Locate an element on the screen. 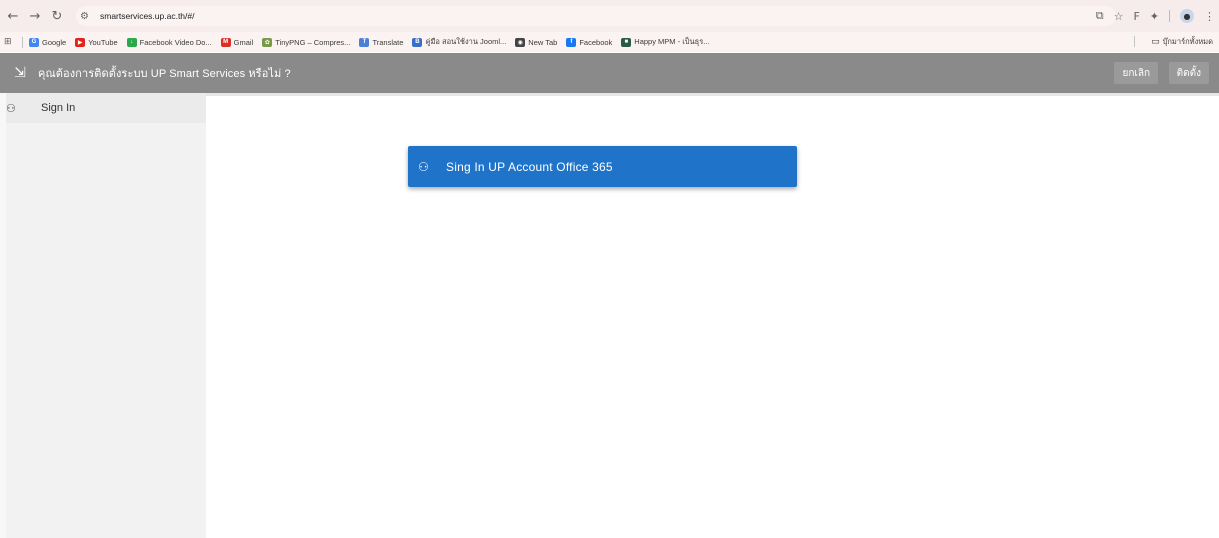 The image size is (1219, 538). signin-button-label: Sing In UP Account Office 365 is located at coordinates (529, 166).